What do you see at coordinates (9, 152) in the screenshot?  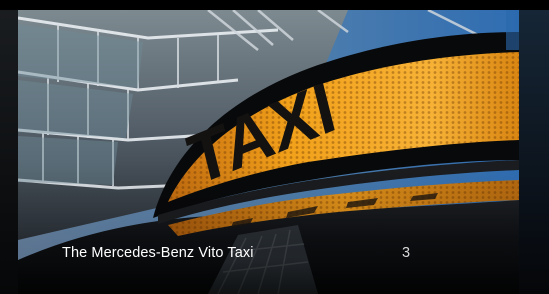 I see `previous-slide-peek` at bounding box center [9, 152].